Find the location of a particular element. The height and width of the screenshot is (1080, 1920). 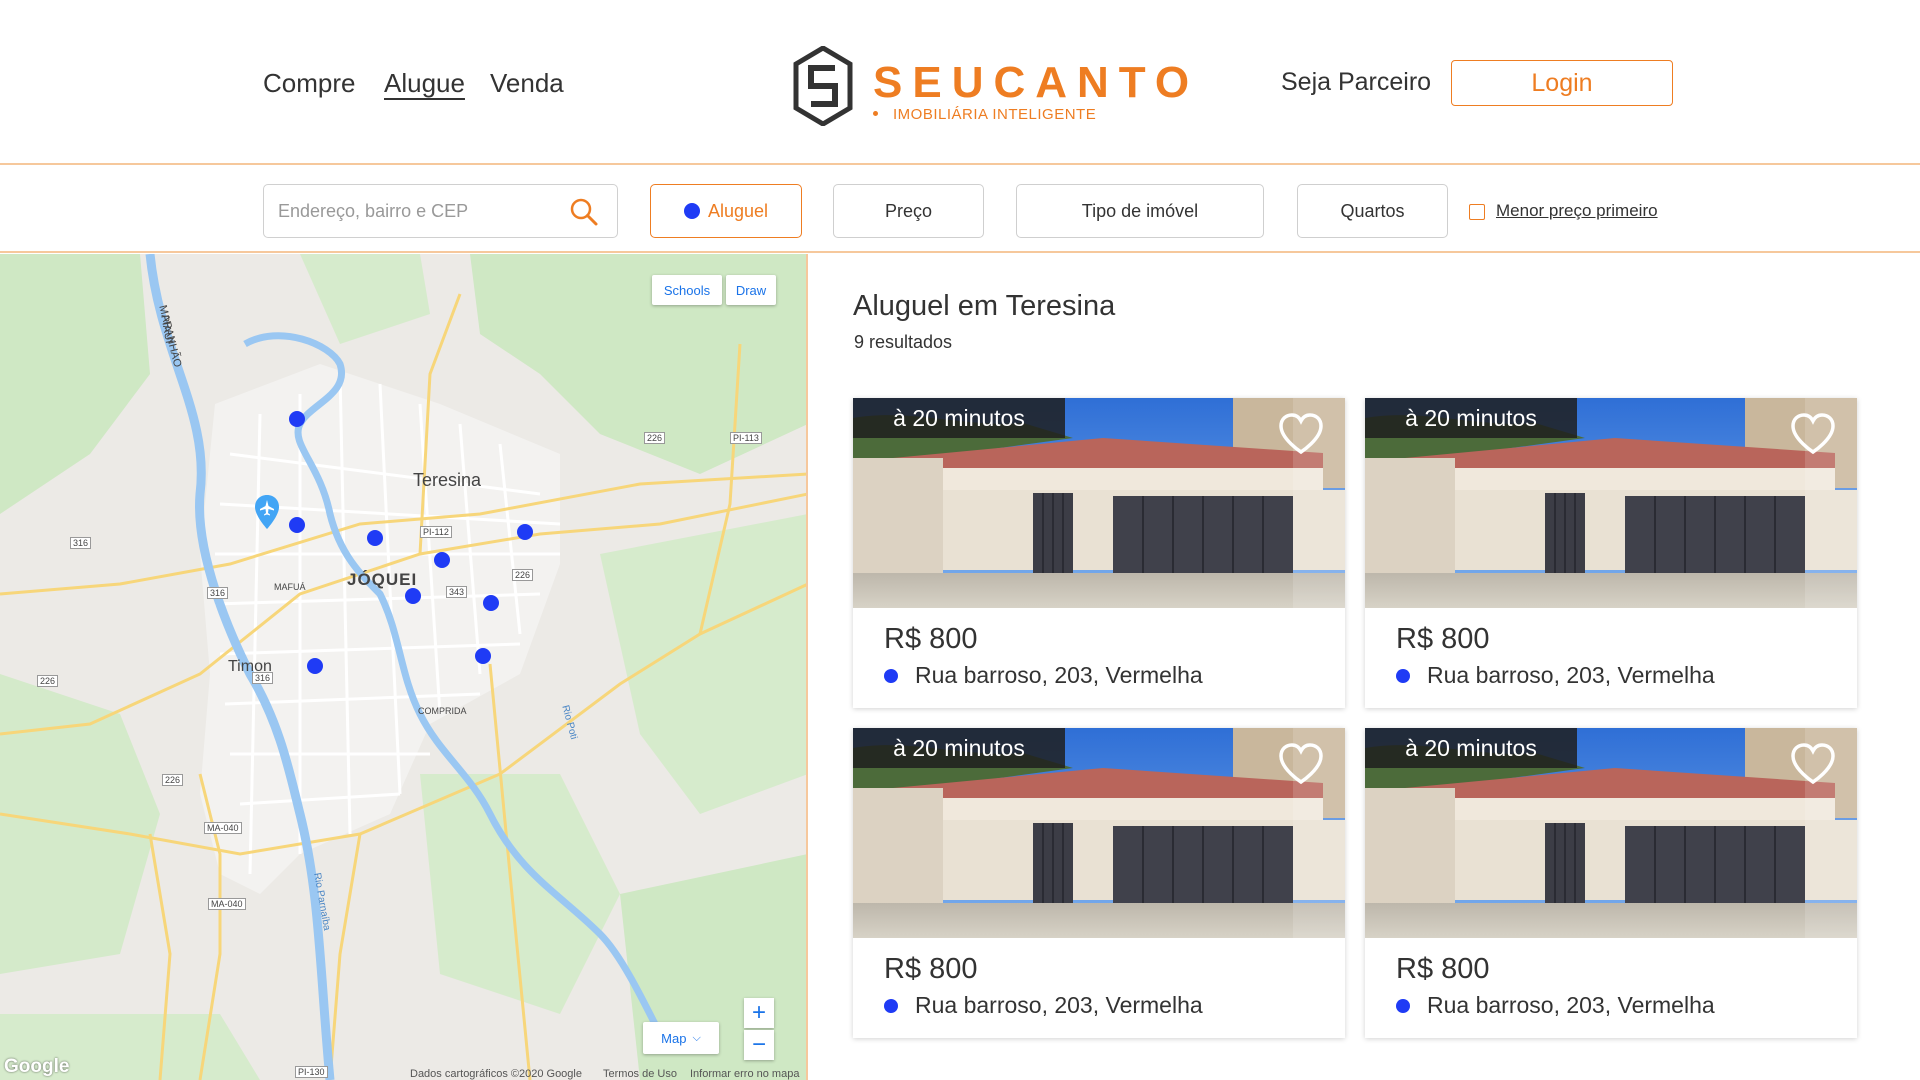

nav-compre: Compre is located at coordinates (309, 83).